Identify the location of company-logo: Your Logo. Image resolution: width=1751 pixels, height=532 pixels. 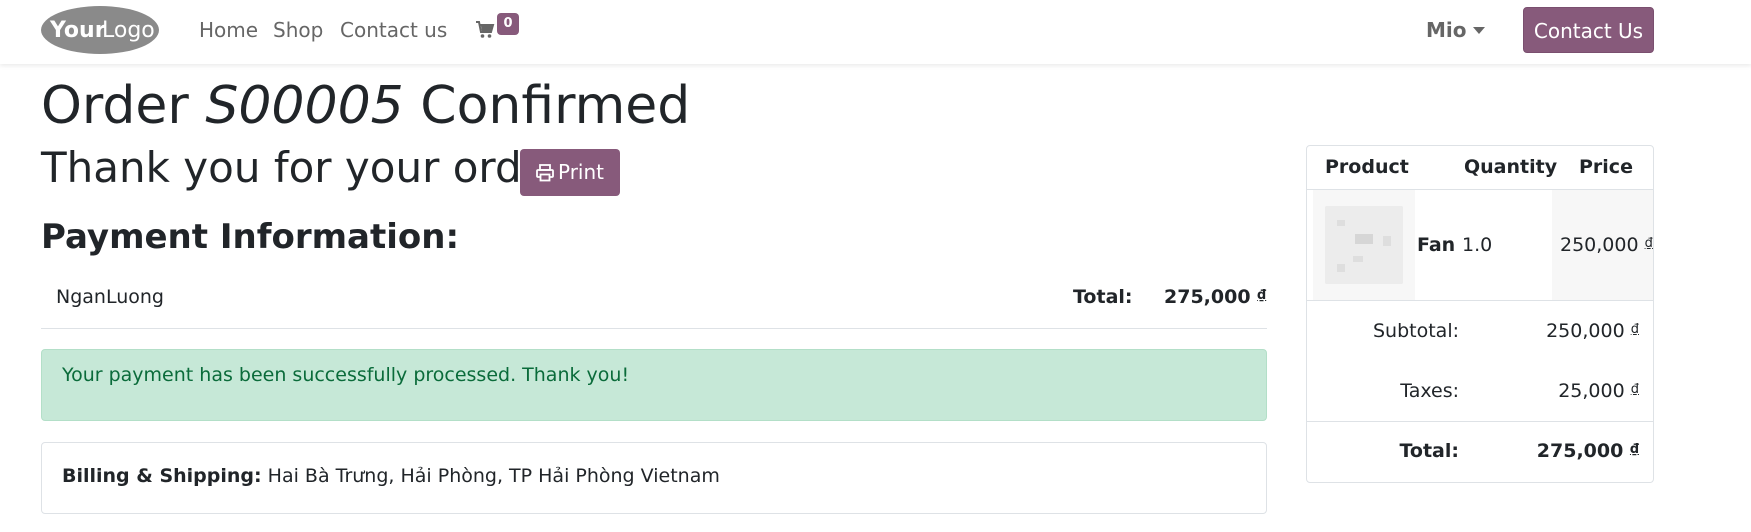
(100, 30).